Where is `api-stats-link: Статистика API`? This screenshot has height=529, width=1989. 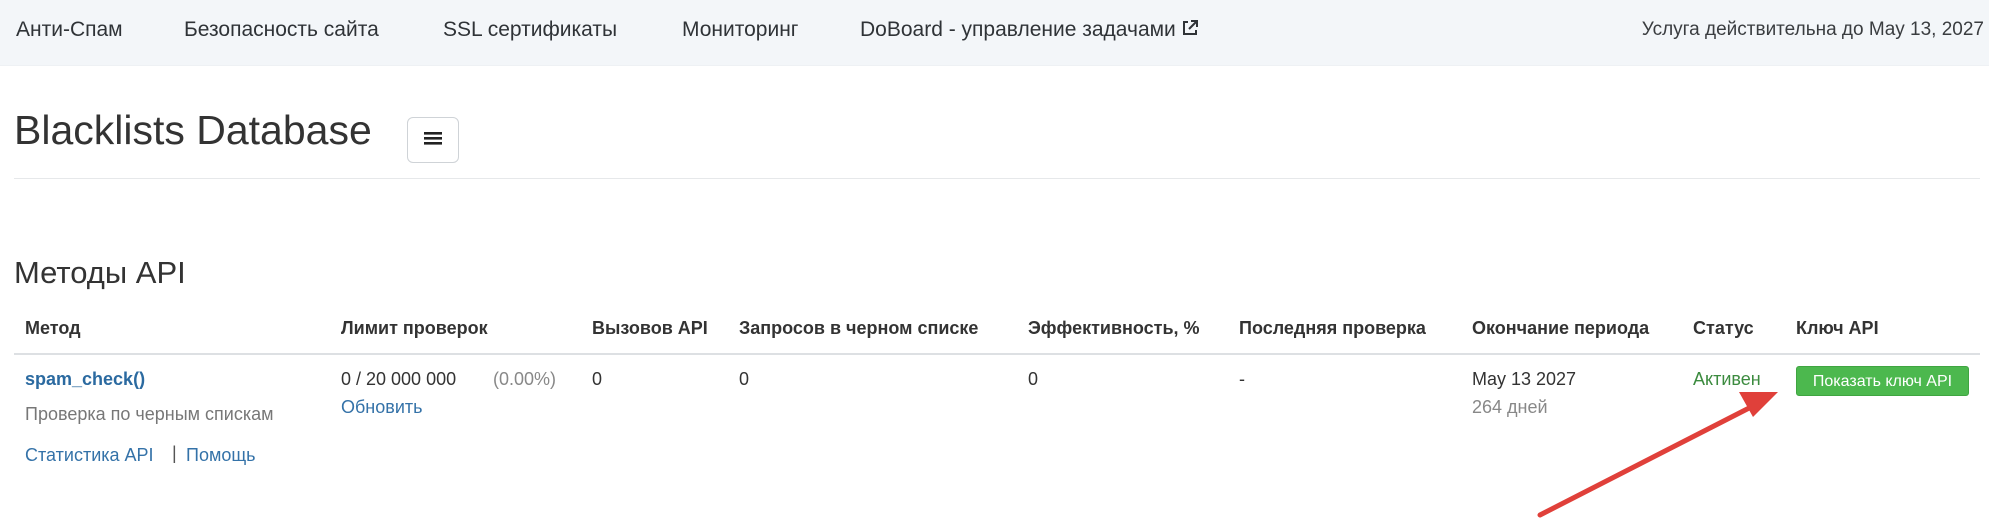
api-stats-link: Статистика API is located at coordinates (89, 455).